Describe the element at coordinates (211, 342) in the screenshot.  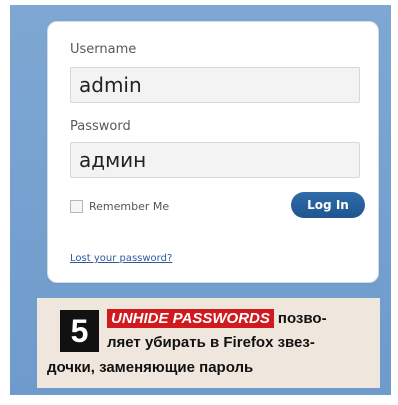
I see `caption-line2: ляет убирать в Firefox звез-` at that location.